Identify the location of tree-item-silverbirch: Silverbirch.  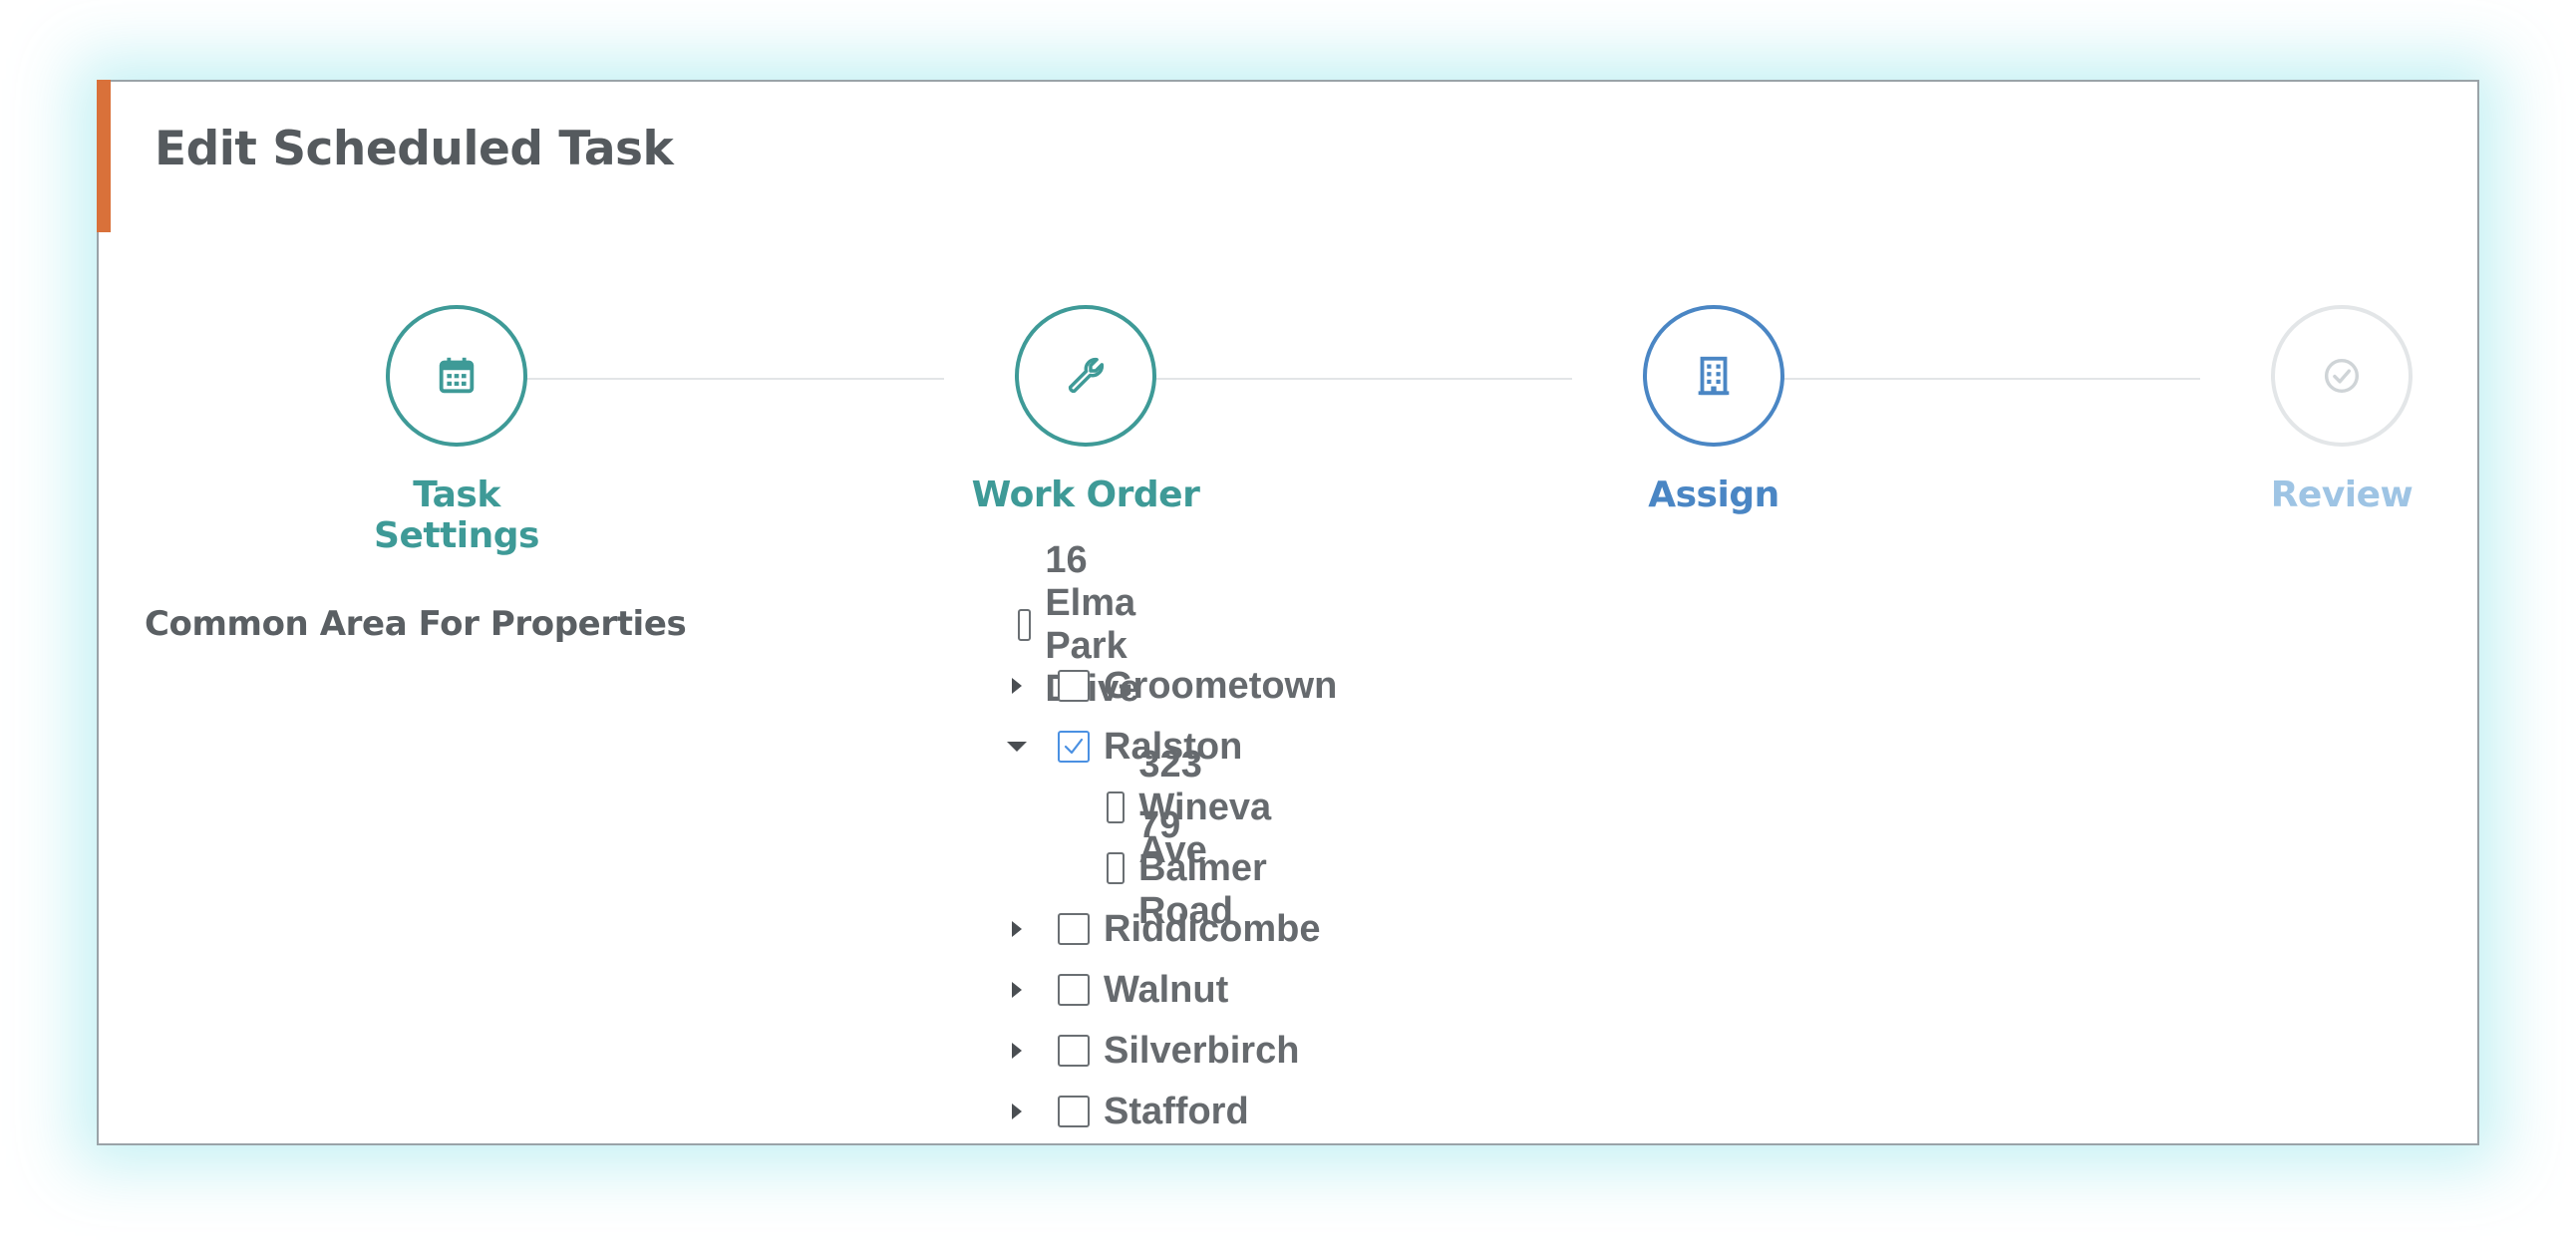
(1150, 1051).